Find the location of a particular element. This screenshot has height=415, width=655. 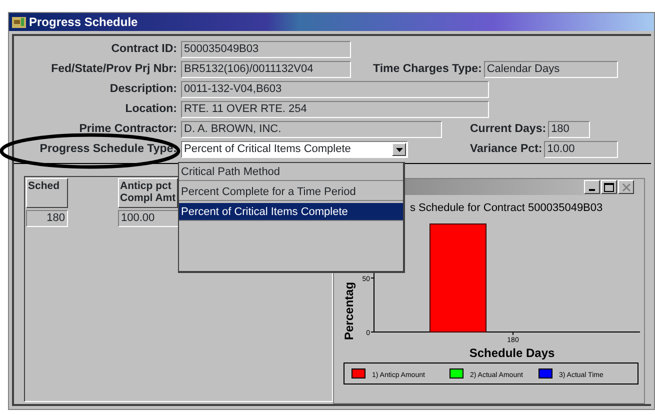

dropdown-option: Critical Path Method is located at coordinates (291, 172).